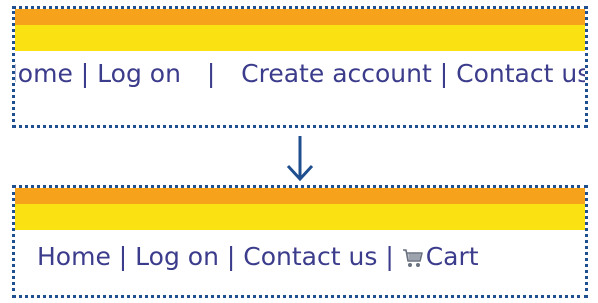 The width and height of the screenshot is (598, 303). I want to click on shopping-cart-icon, so click(412, 258).